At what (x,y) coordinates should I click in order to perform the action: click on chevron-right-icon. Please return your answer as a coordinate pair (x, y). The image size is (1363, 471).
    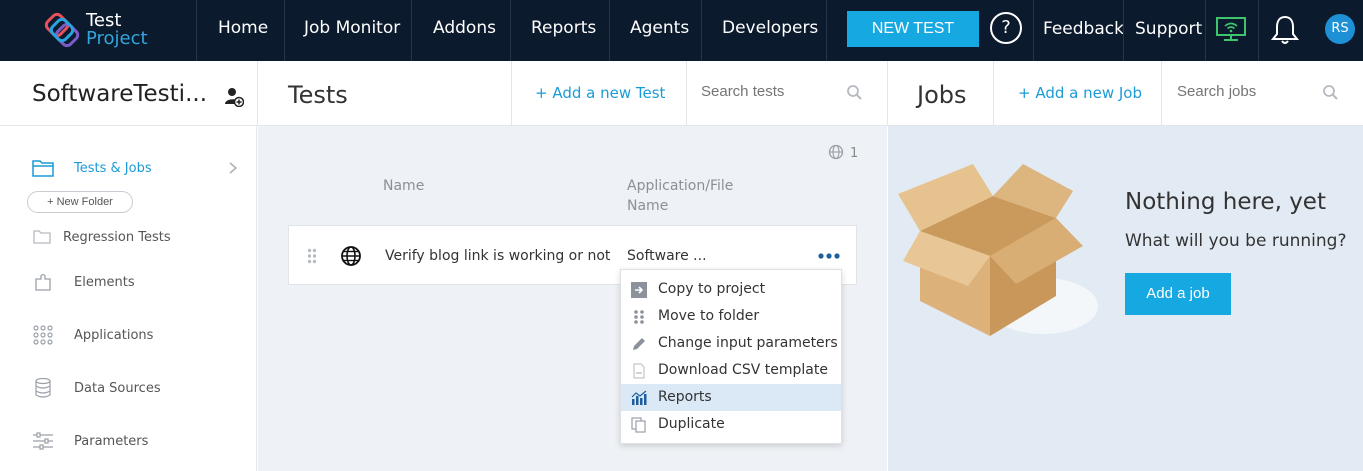
    Looking at the image, I should click on (233, 168).